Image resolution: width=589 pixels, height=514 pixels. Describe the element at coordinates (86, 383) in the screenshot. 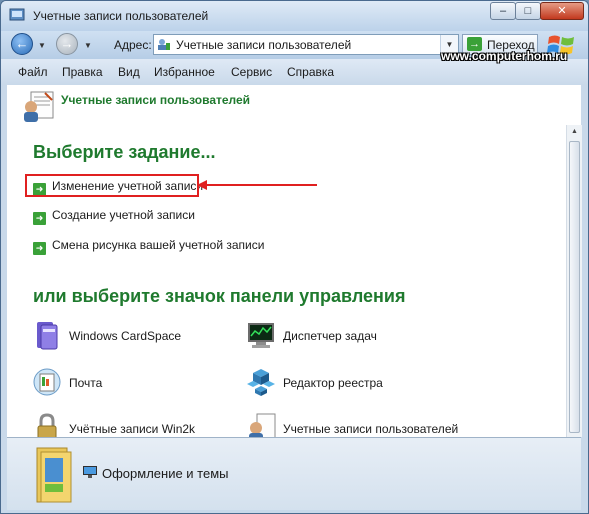

I see `cp-item-label: Почта` at that location.